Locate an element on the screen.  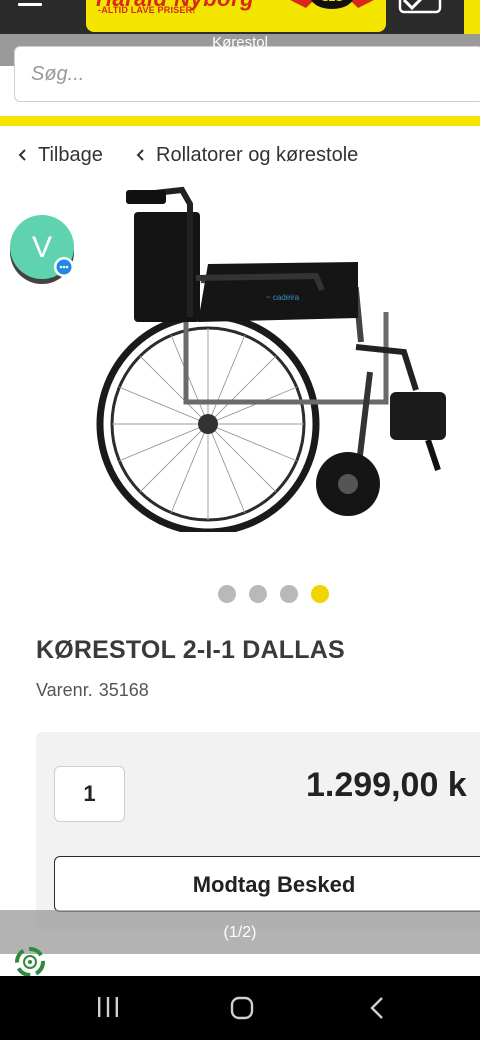
brand-tagline: -ALTID LAVE PRISER! is located at coordinates (147, 10).